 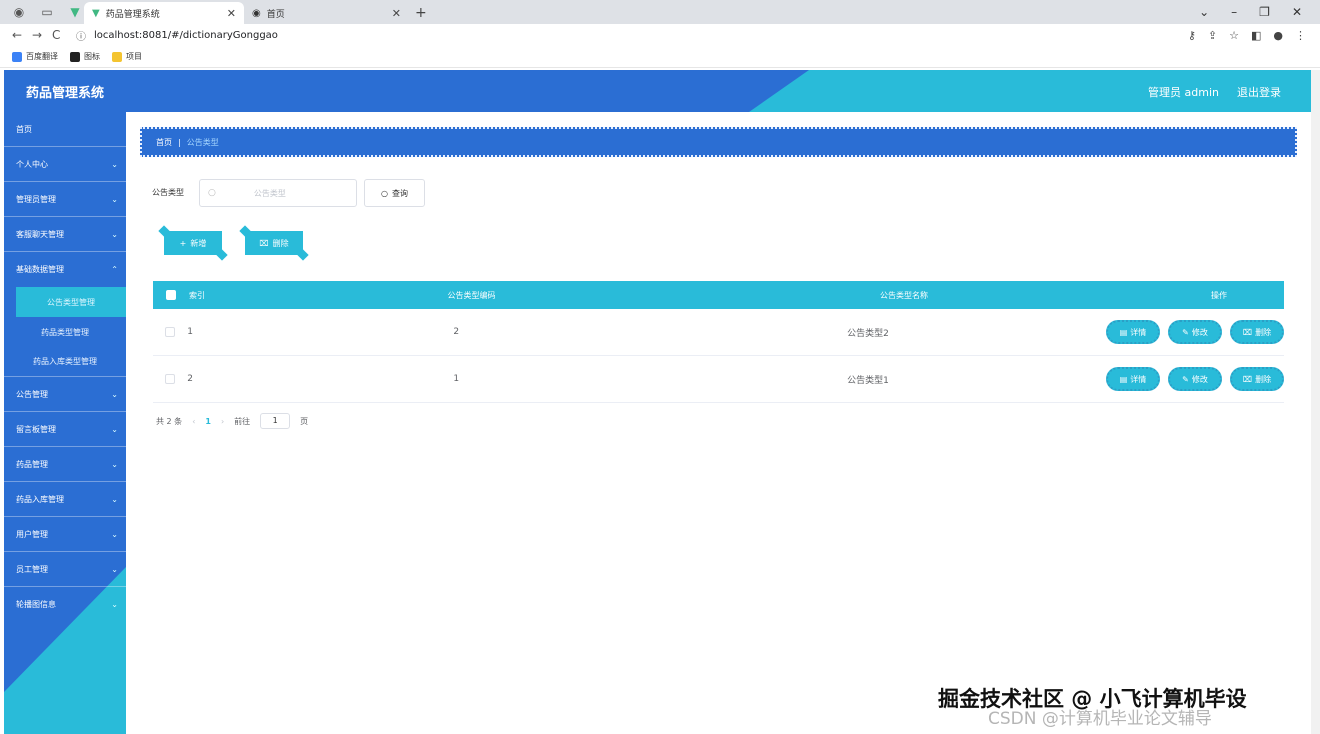 I want to click on breadcrumb-home: 首页, so click(x=164, y=142).